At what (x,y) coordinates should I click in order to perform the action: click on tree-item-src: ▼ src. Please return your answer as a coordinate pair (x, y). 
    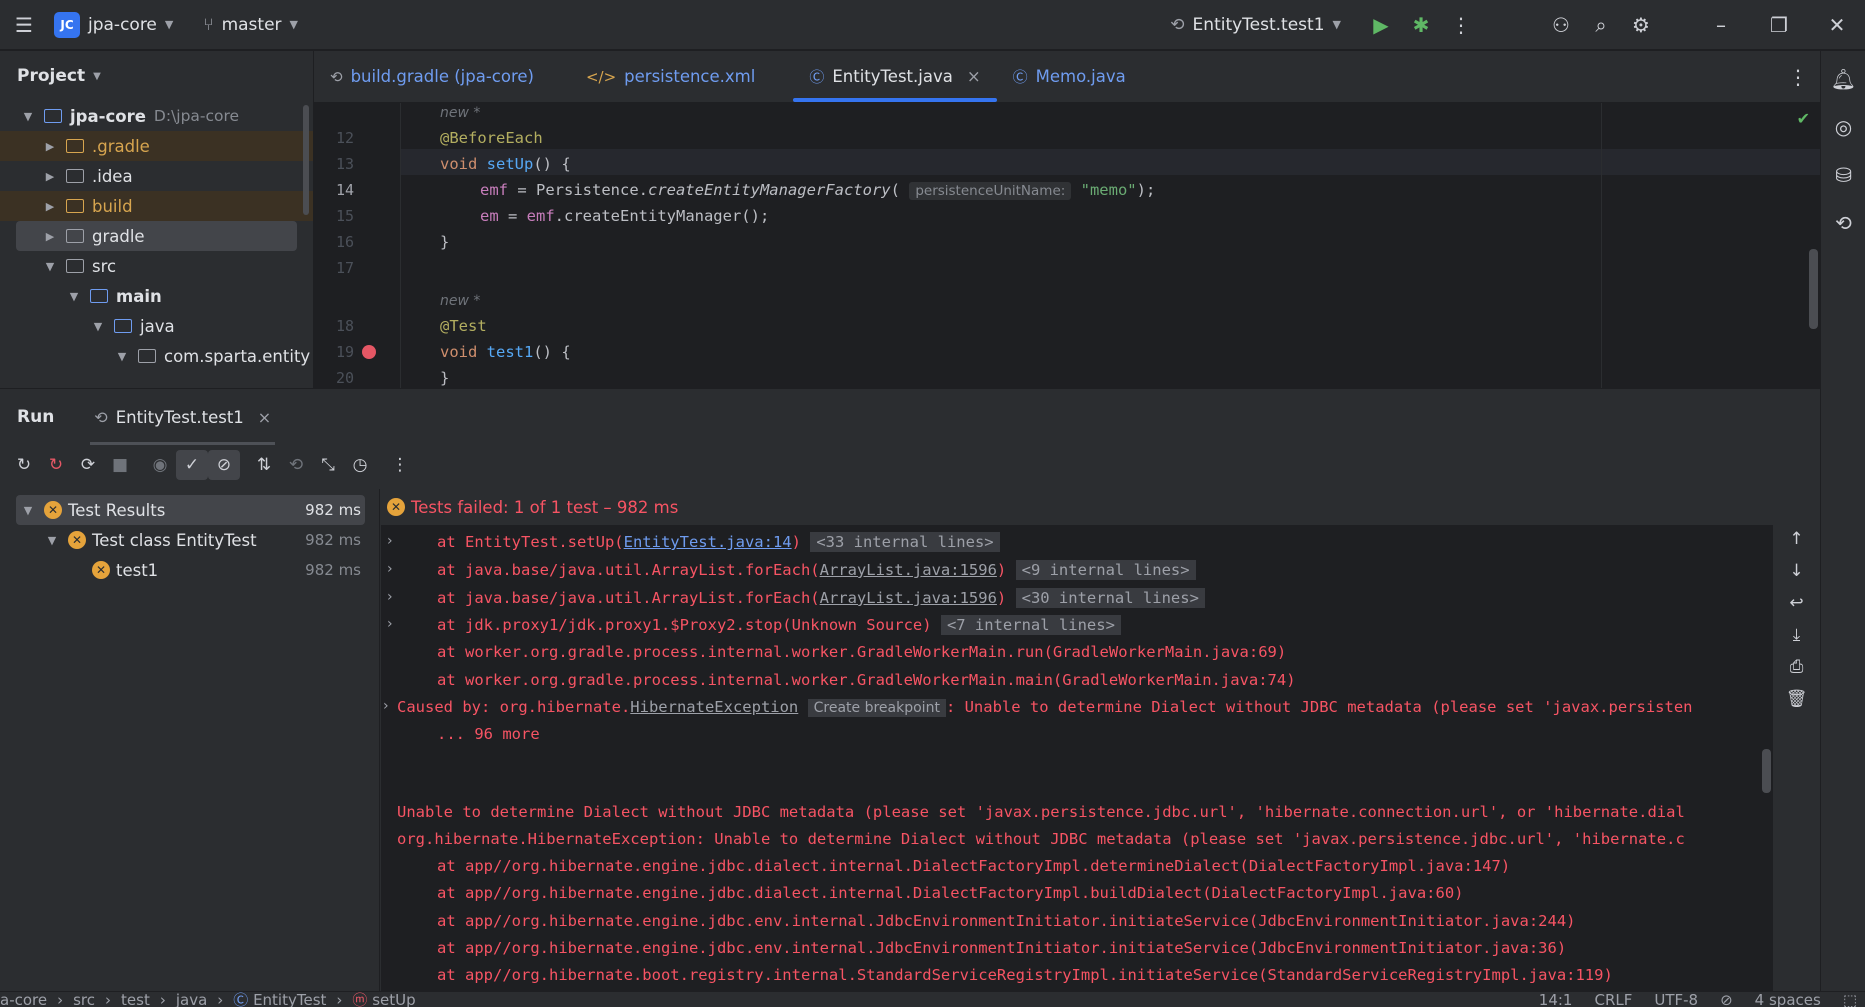
    Looking at the image, I should click on (156, 266).